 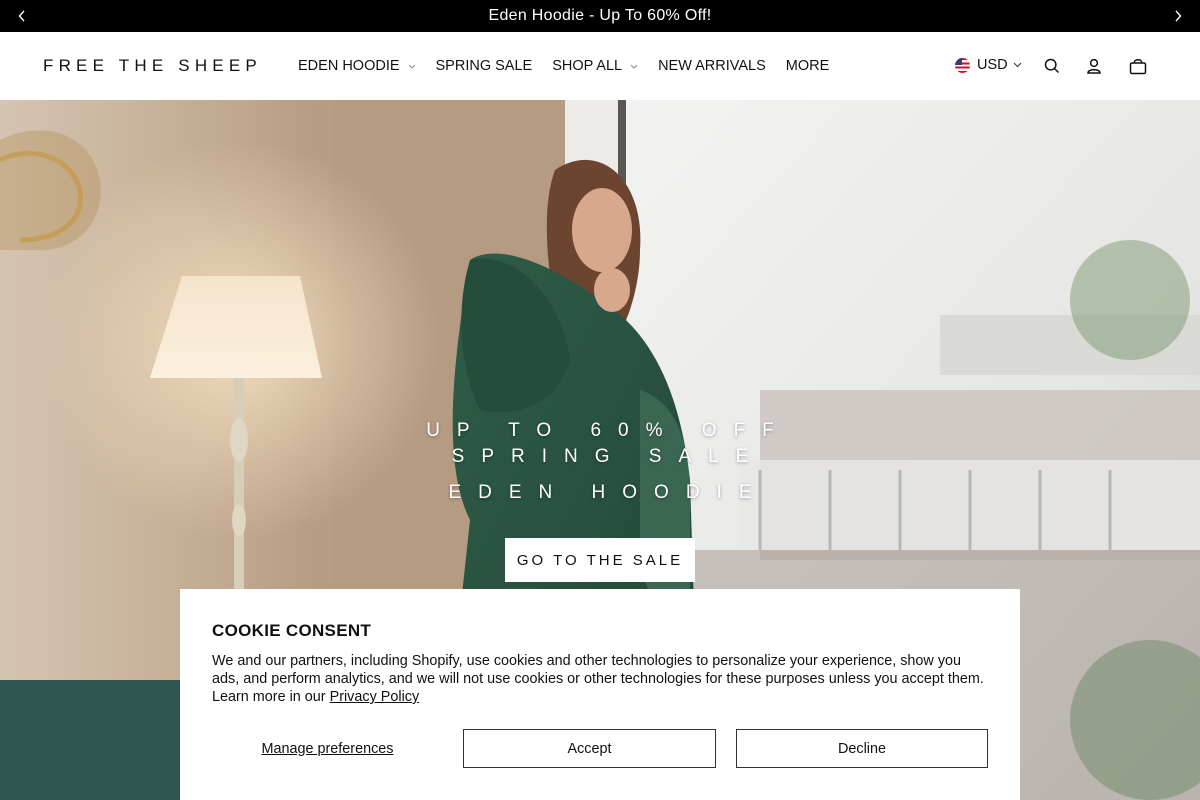 What do you see at coordinates (600, 560) in the screenshot?
I see `go-to-sale-button: GO TO THE SALE` at bounding box center [600, 560].